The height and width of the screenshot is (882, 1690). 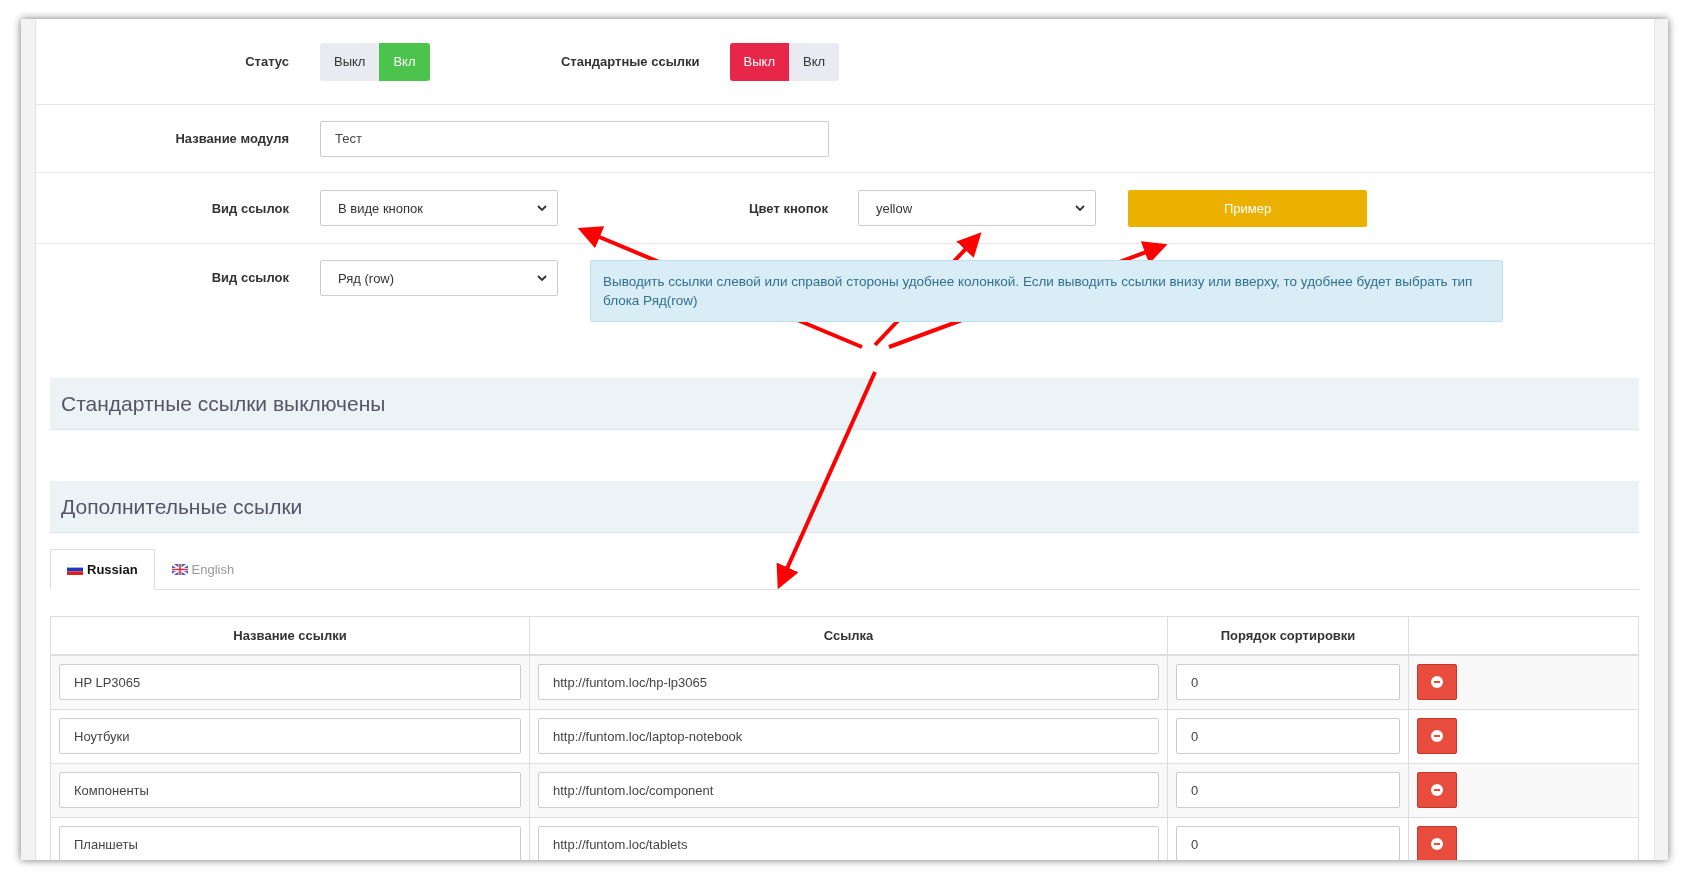 What do you see at coordinates (290, 843) in the screenshot?
I see `text-field: Планшеты` at bounding box center [290, 843].